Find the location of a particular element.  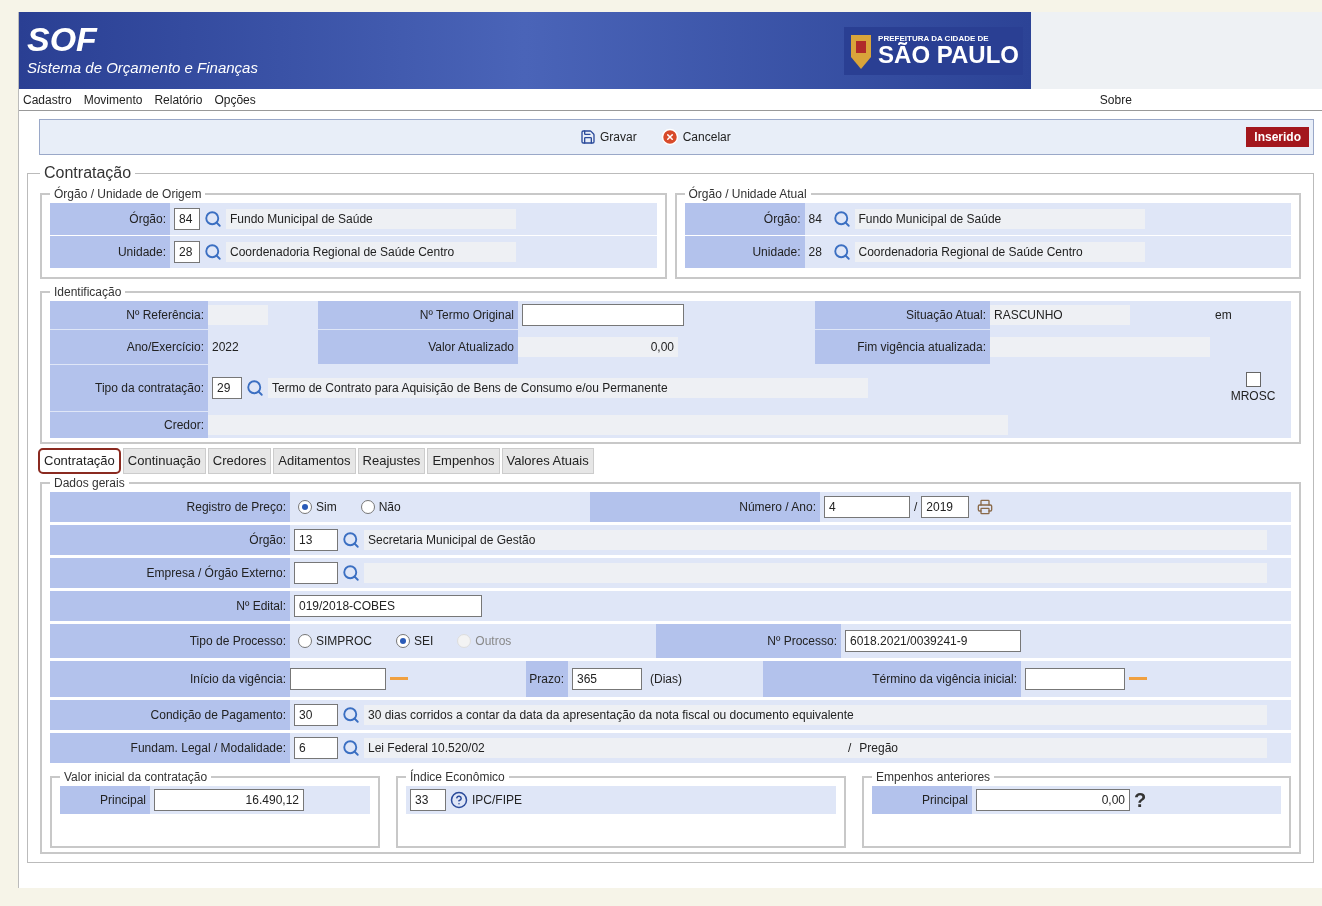

field-label: Situação Atual: is located at coordinates (902, 315).